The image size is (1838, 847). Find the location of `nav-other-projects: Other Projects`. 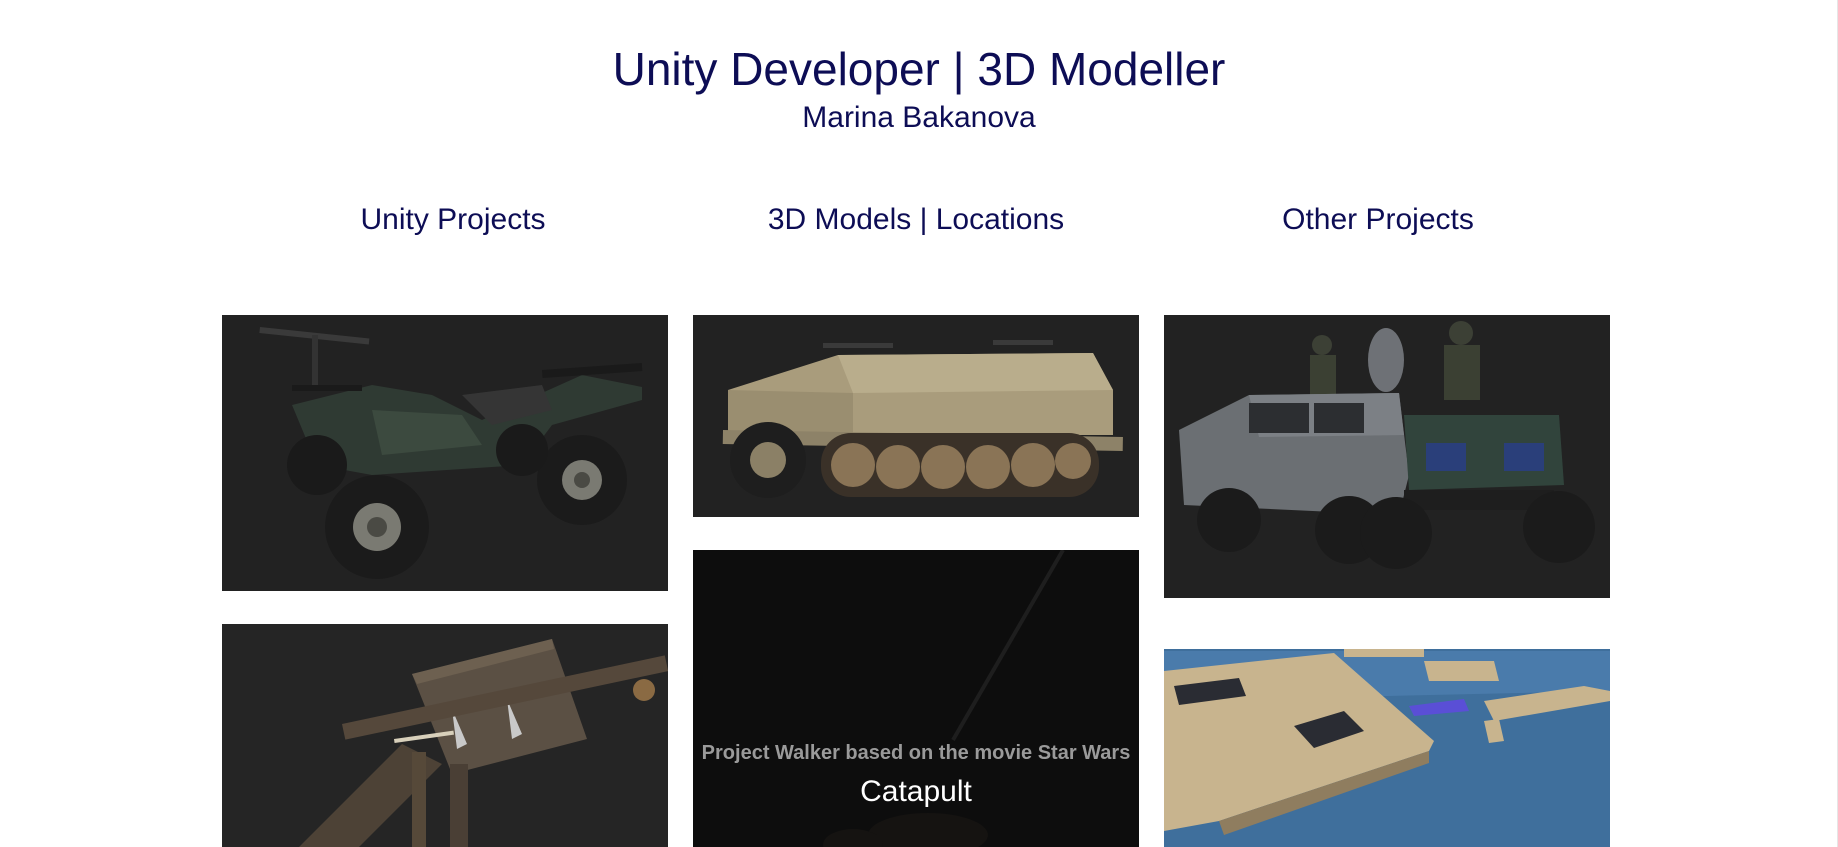

nav-other-projects: Other Projects is located at coordinates (1378, 220).